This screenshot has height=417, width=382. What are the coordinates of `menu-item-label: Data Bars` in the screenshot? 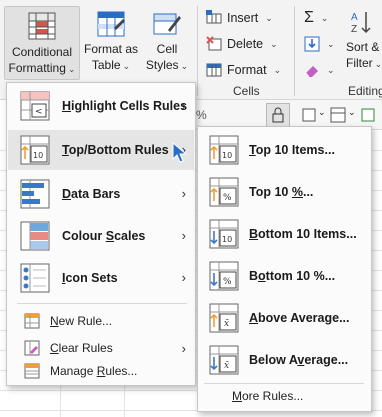 It's located at (91, 194).